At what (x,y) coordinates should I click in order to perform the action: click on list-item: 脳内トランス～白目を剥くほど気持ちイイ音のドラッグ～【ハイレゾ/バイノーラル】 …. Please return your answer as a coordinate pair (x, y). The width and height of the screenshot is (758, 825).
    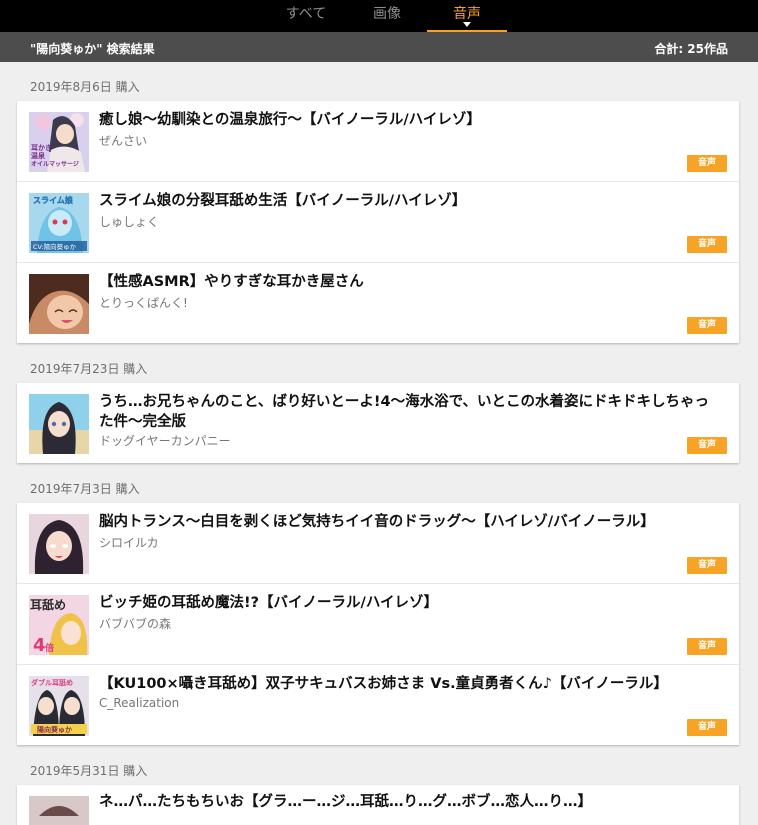
    Looking at the image, I should click on (378, 543).